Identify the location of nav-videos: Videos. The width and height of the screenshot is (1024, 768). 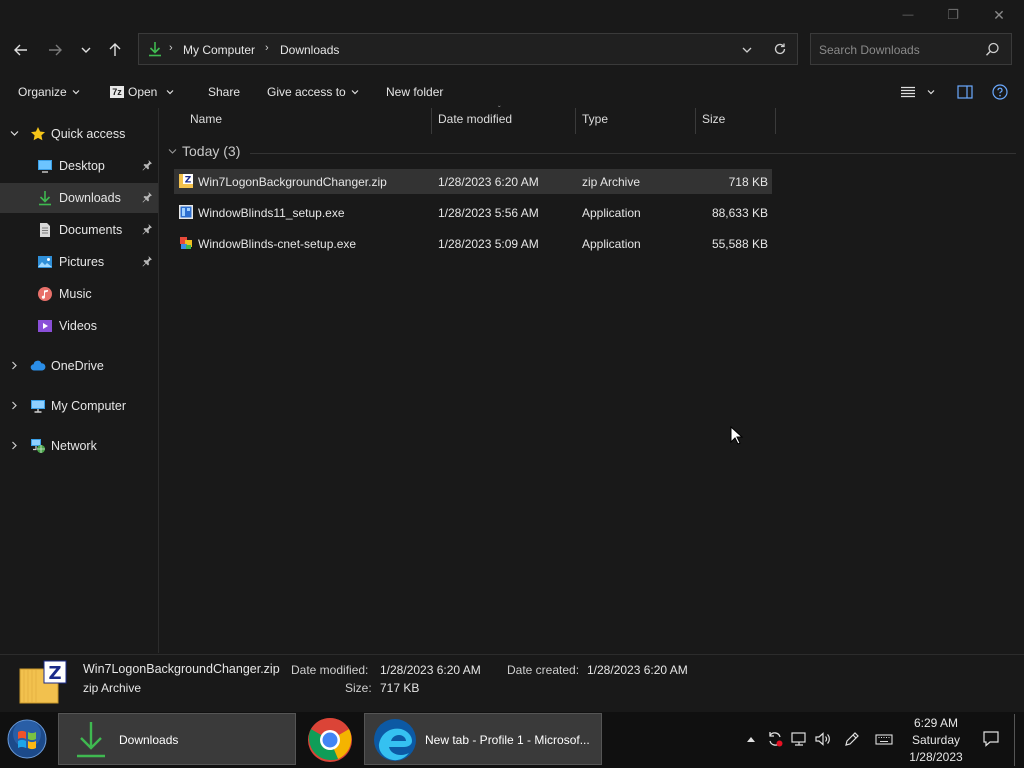
(79, 326).